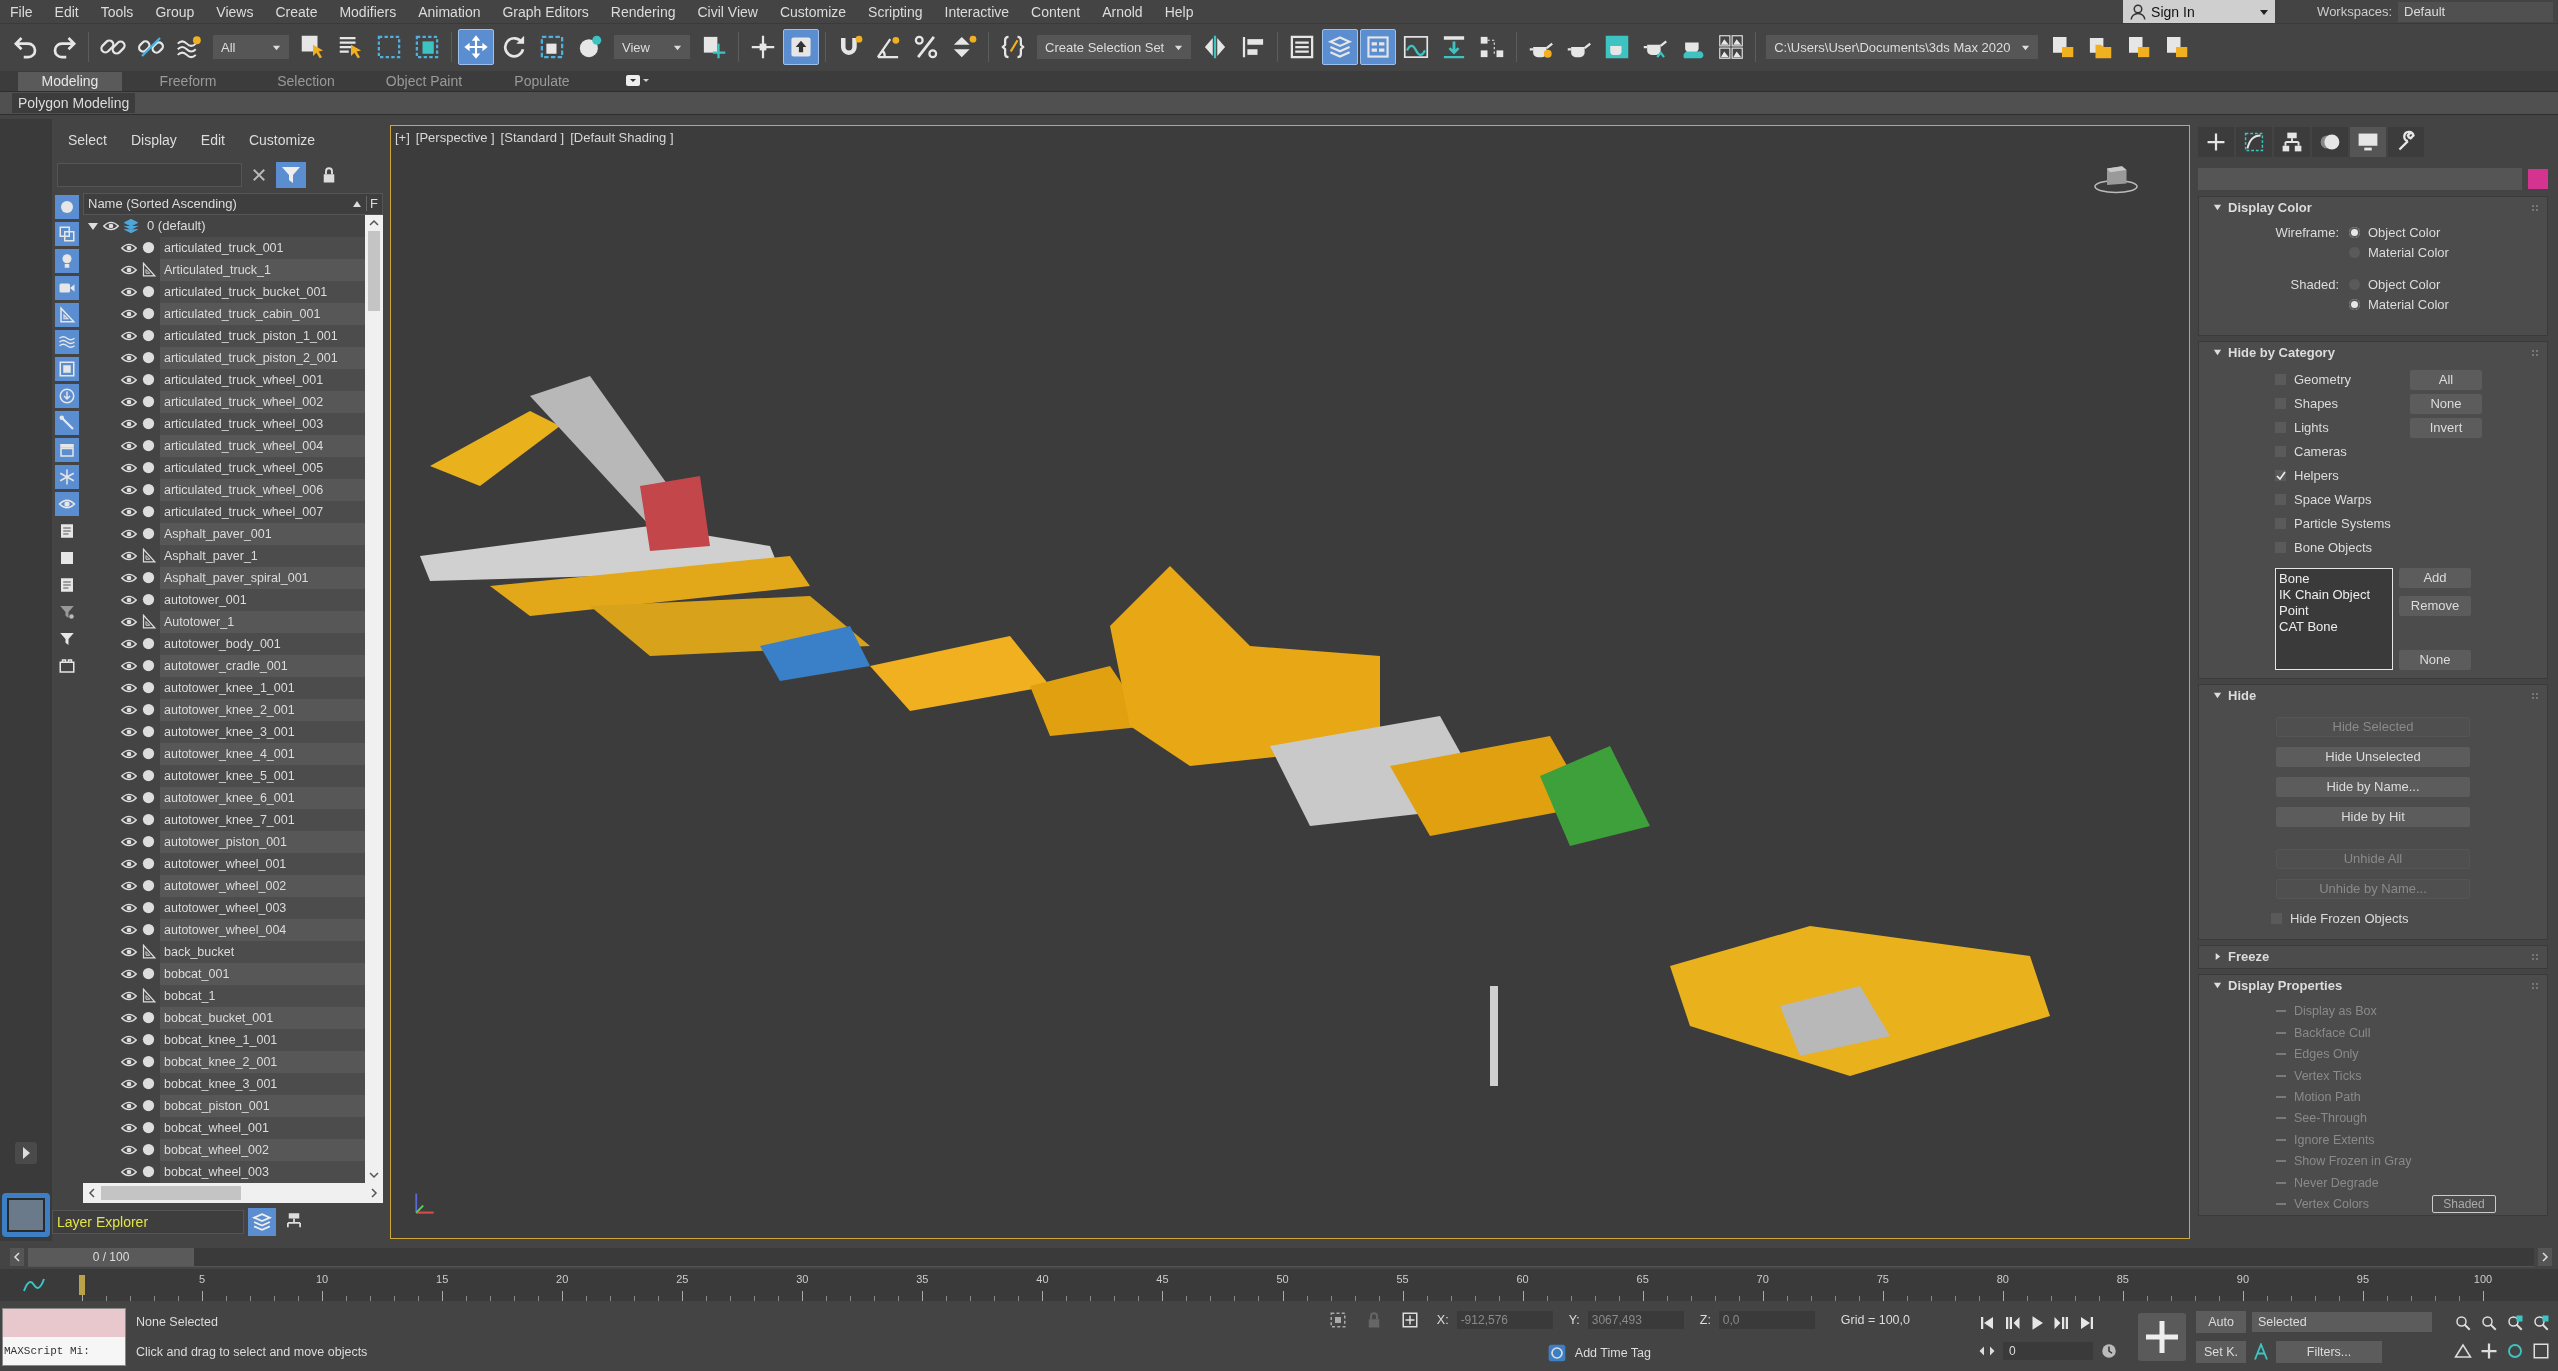 Image resolution: width=2558 pixels, height=1371 pixels. What do you see at coordinates (1409, 1320) in the screenshot?
I see `absolute-mode-icon` at bounding box center [1409, 1320].